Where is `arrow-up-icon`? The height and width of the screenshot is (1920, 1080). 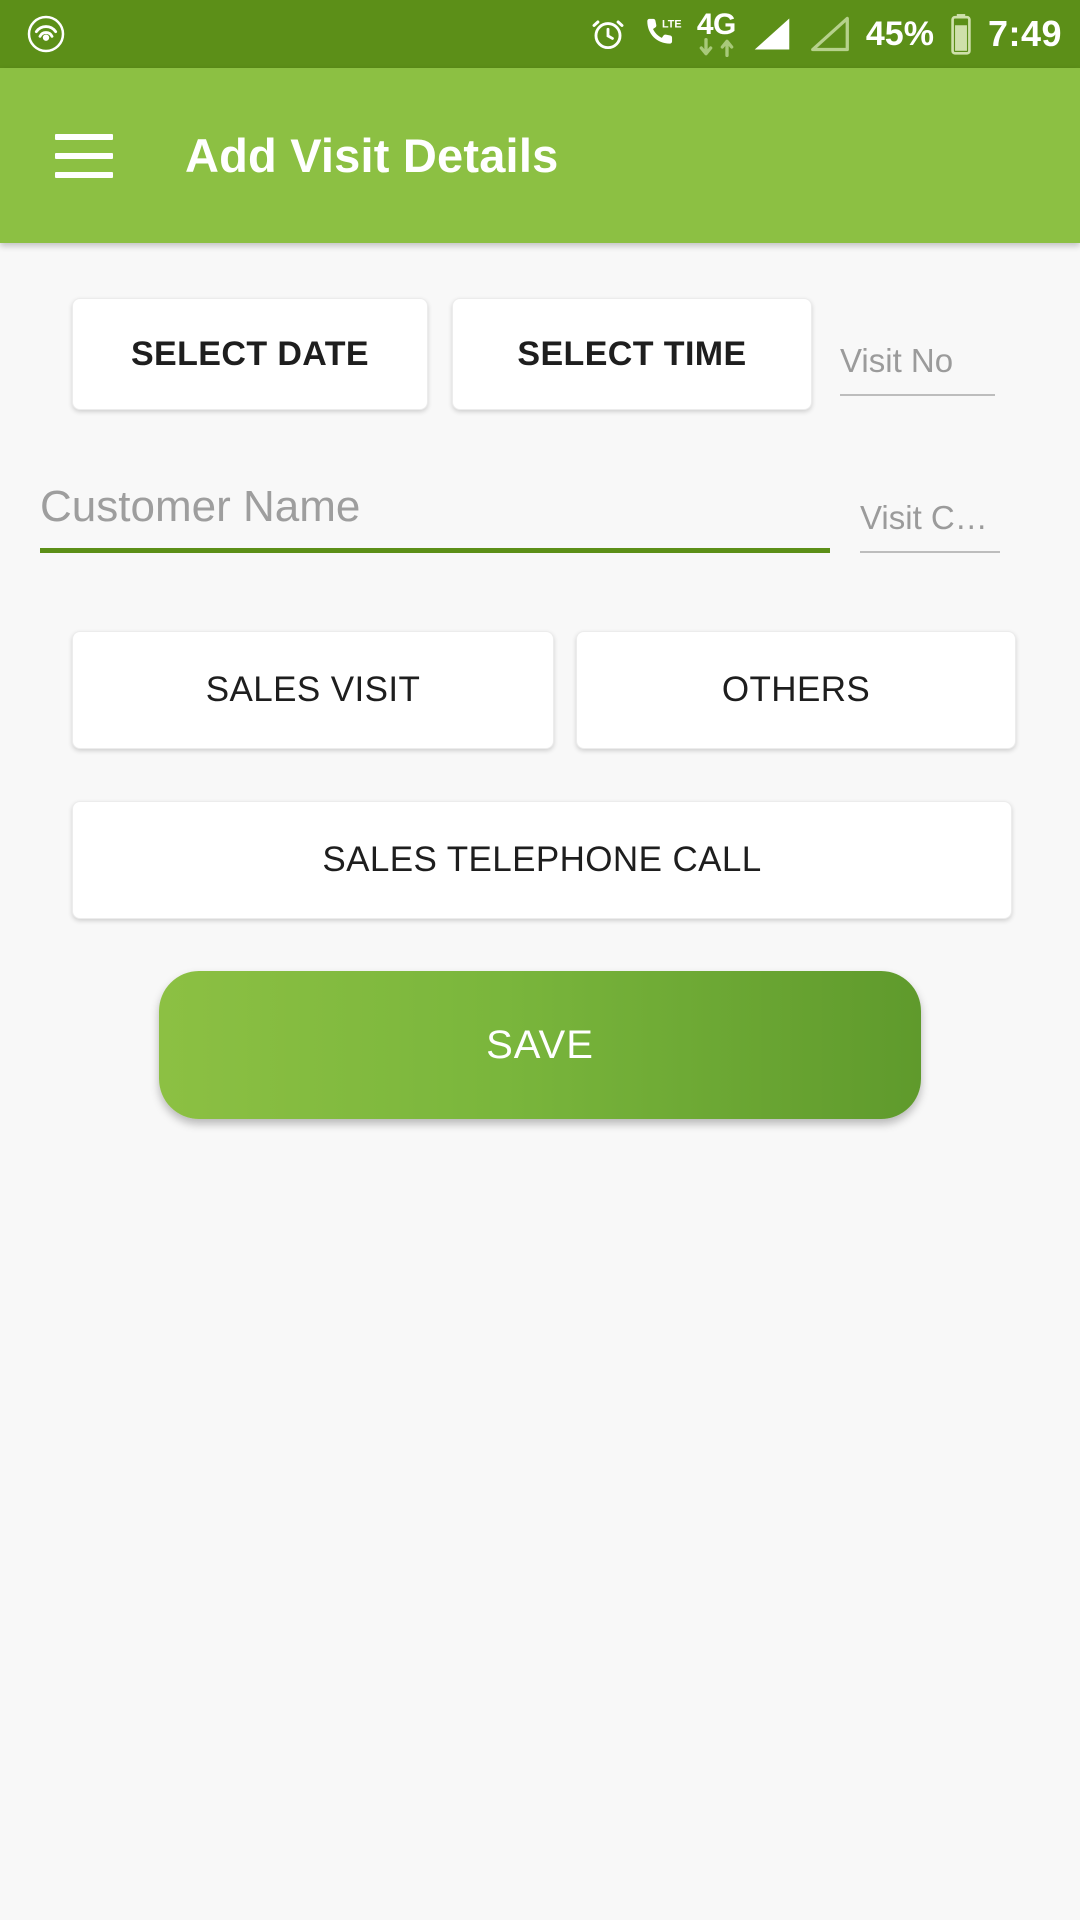
arrow-up-icon is located at coordinates (727, 48).